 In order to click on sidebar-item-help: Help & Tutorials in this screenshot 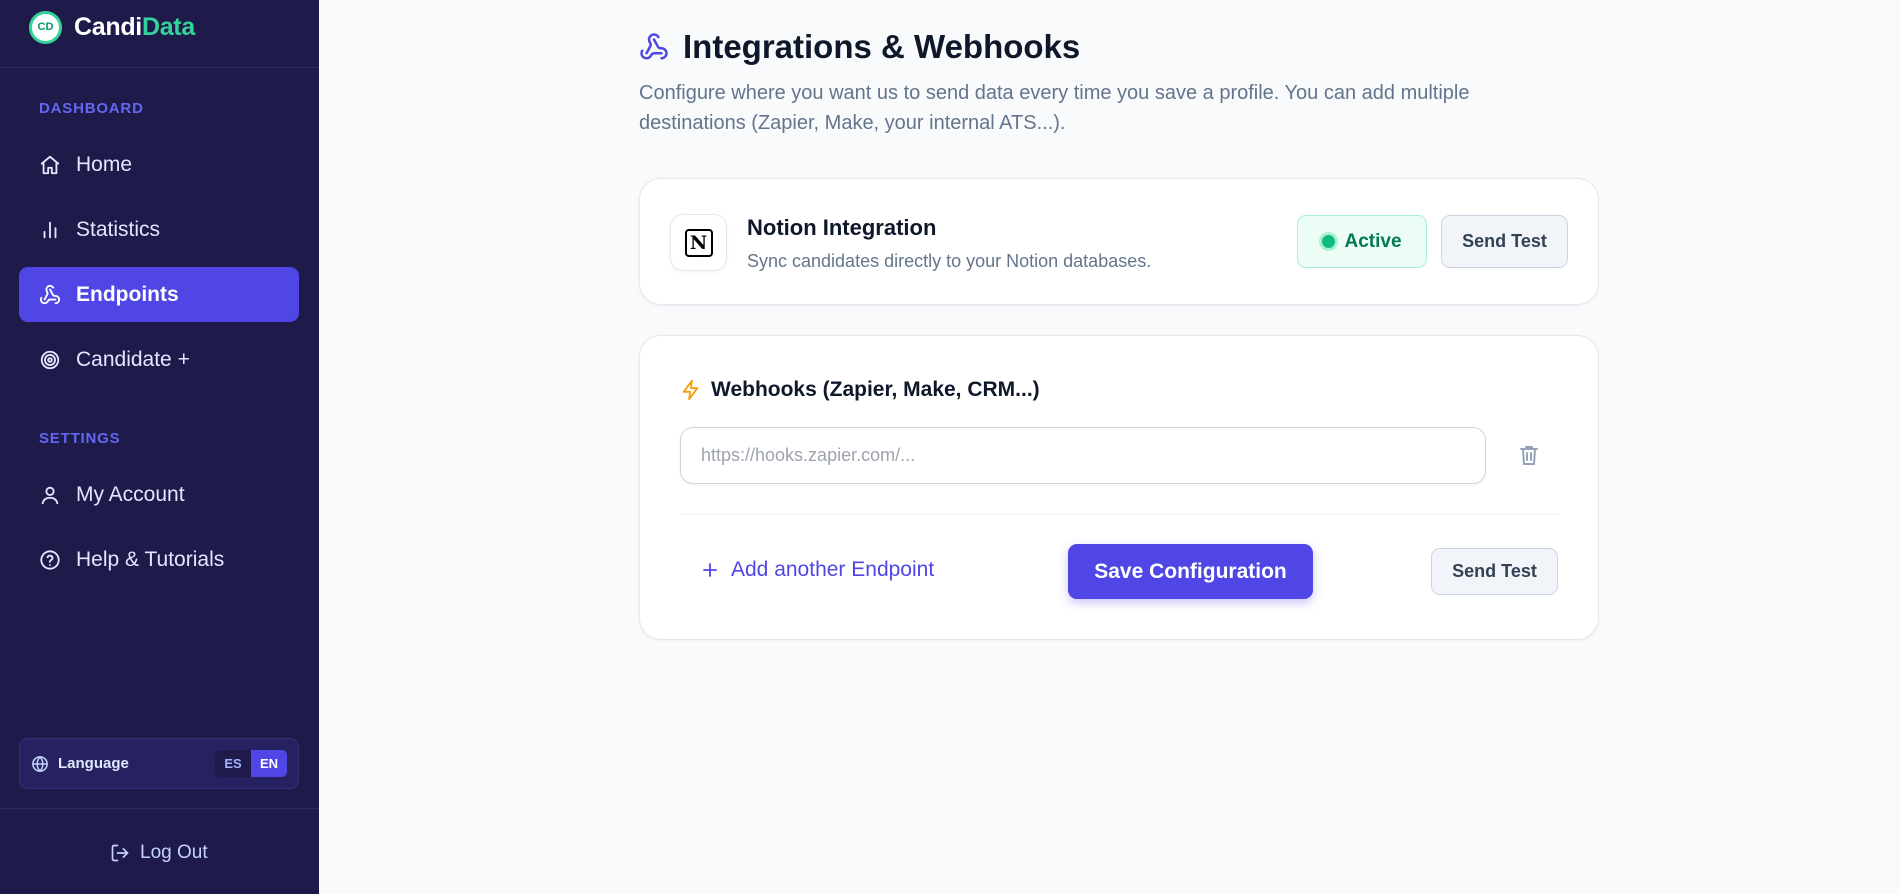, I will do `click(159, 559)`.